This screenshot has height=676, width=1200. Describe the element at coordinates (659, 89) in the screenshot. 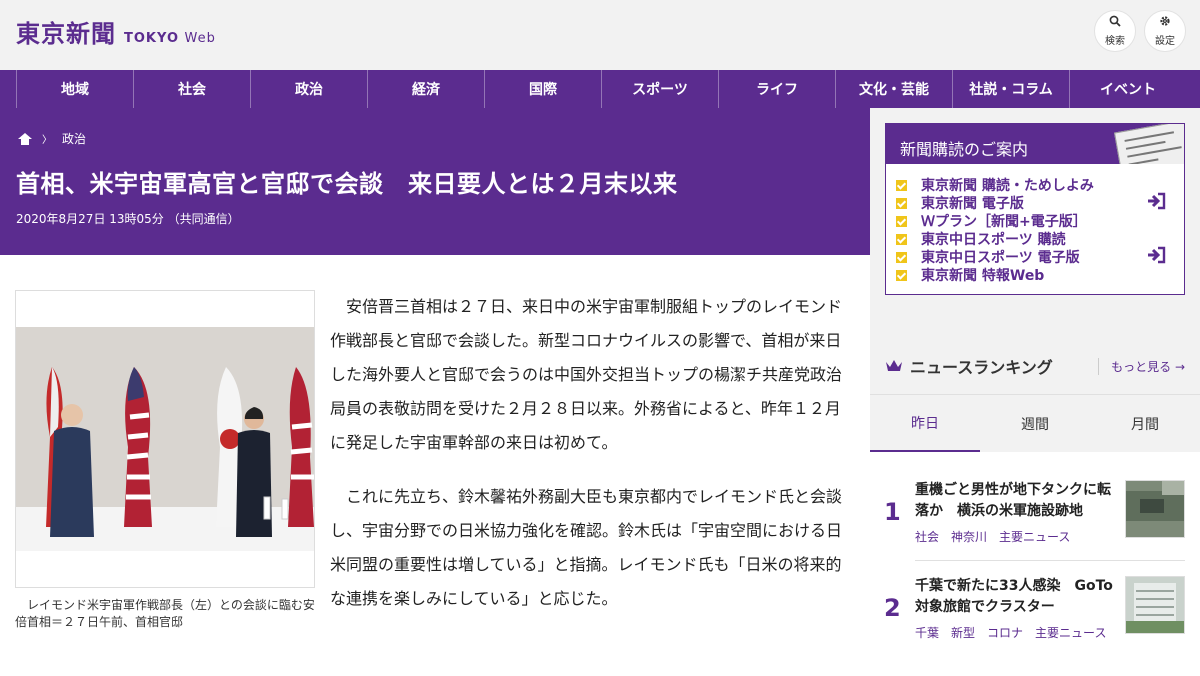

I see `nav-item-sports: スポーツ` at that location.